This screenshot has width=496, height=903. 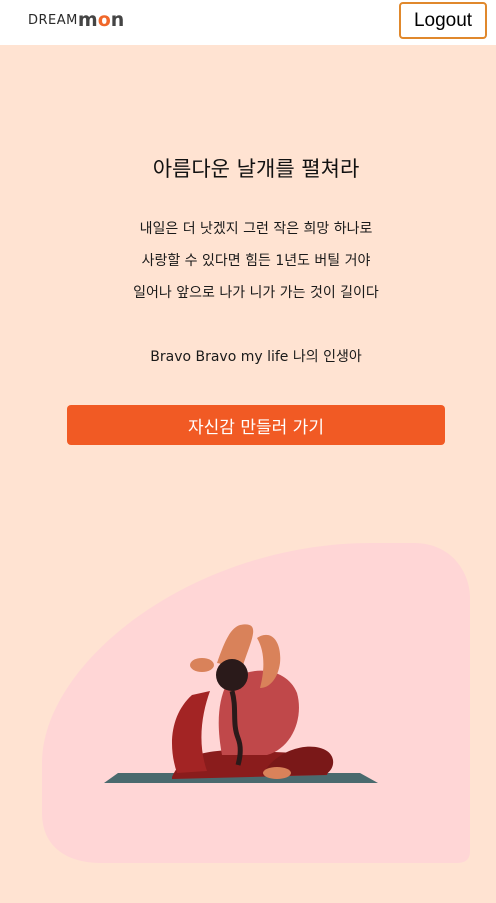 I want to click on dreammon-logo: DREAM mon, so click(x=76, y=20).